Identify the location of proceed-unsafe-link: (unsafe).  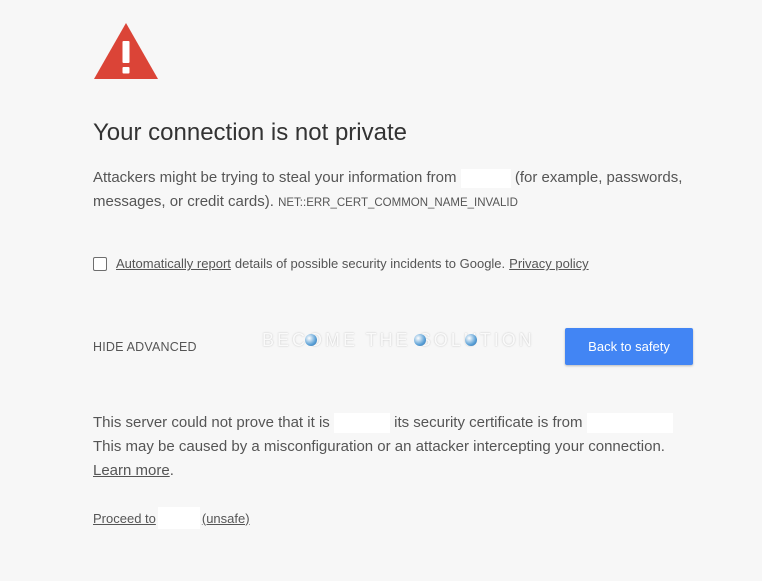
(226, 518).